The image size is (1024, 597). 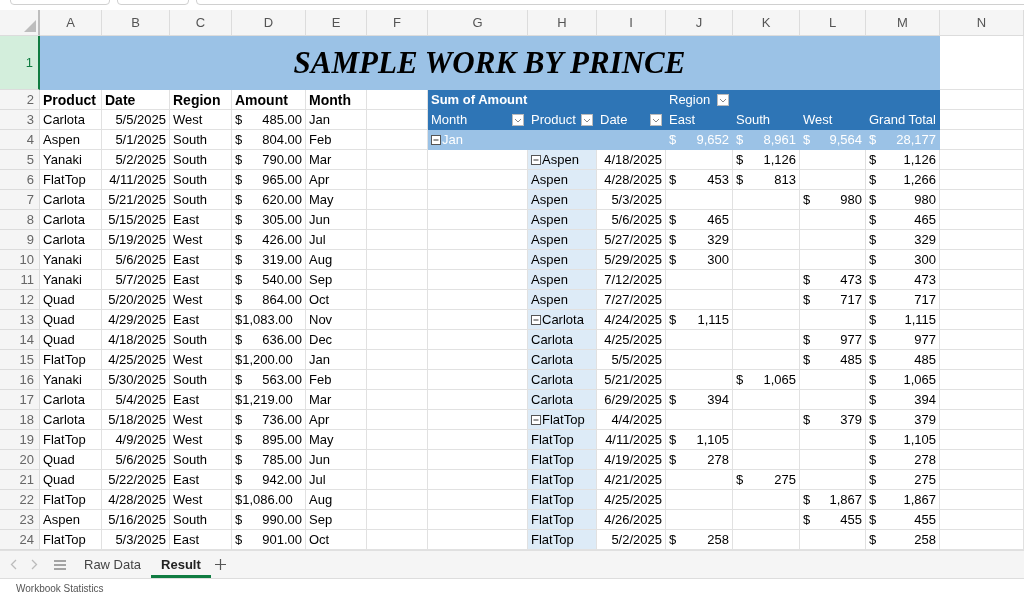 What do you see at coordinates (631, 340) in the screenshot?
I see `date-cell: 4/25/2025` at bounding box center [631, 340].